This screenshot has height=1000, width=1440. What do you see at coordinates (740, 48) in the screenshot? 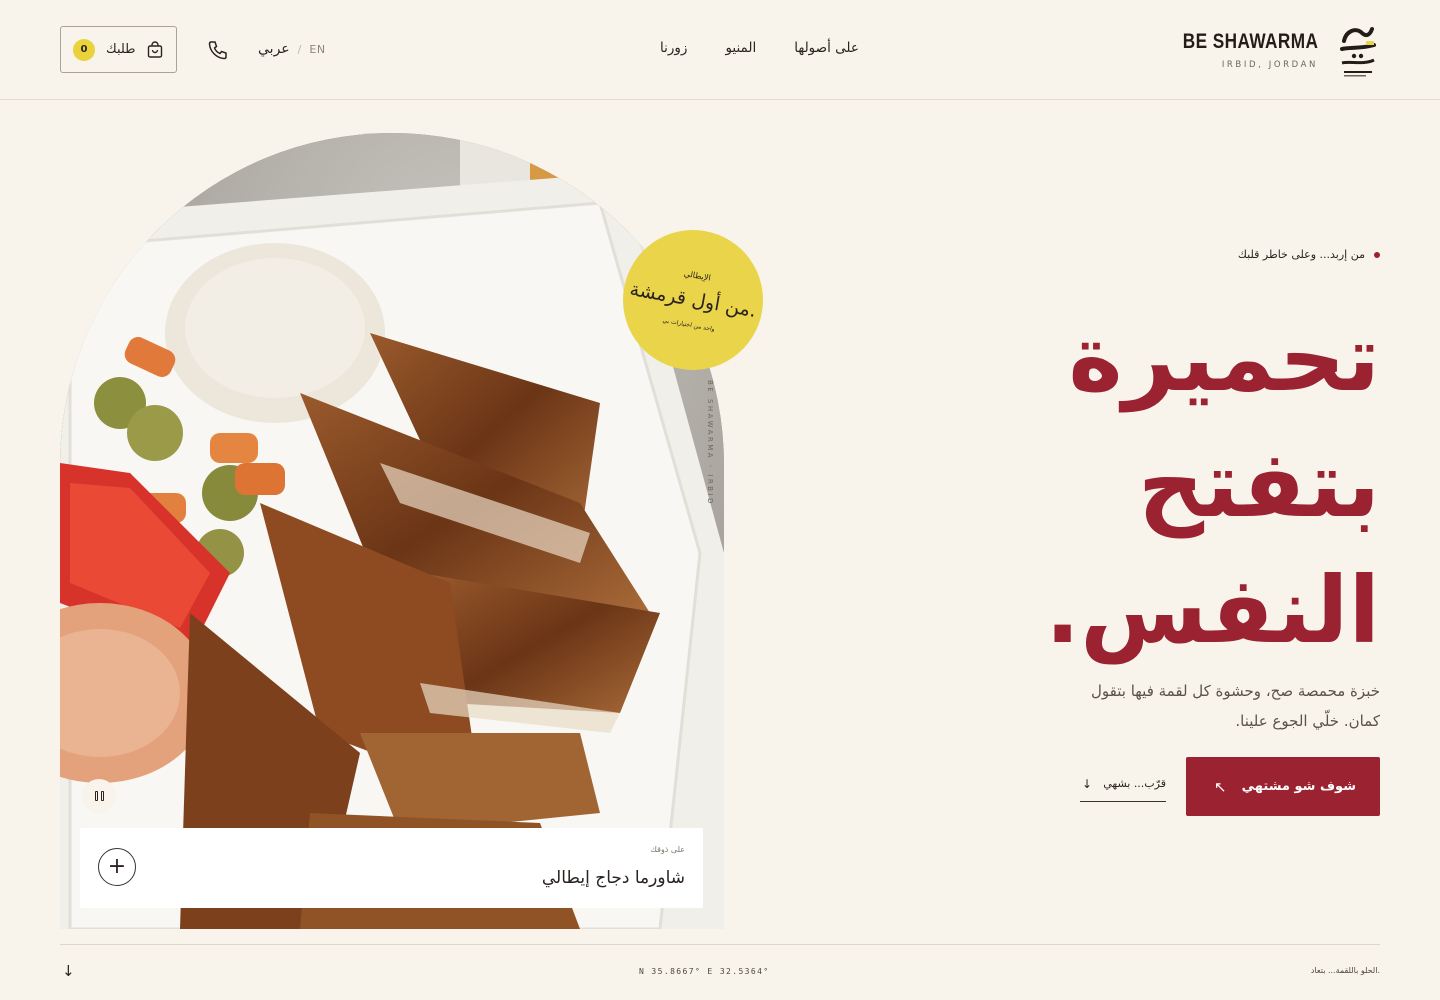
I see `nav-item-menu: المنيو` at bounding box center [740, 48].